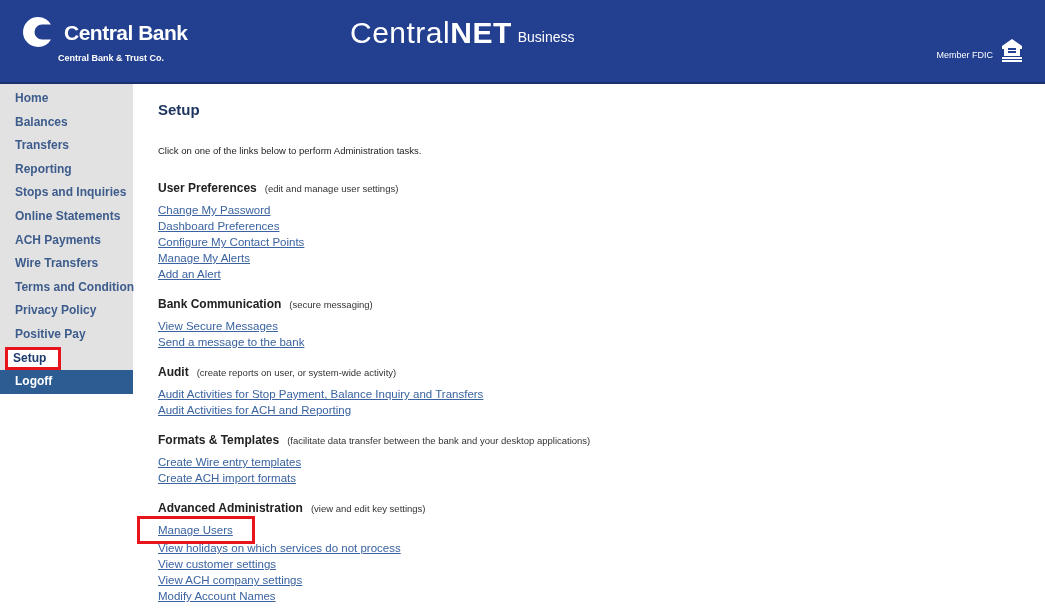 The image size is (1045, 613). What do you see at coordinates (112, 58) in the screenshot?
I see `bank-subtitle: Central Bank & Trust Co.` at bounding box center [112, 58].